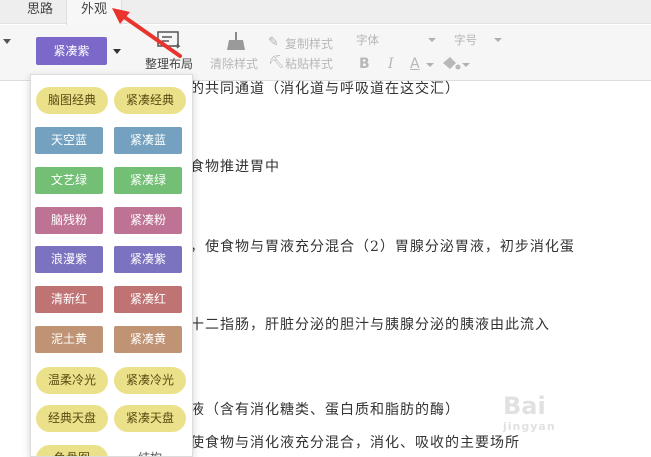 The image size is (651, 457). Describe the element at coordinates (234, 63) in the screenshot. I see `clear-style-label: 清除样式` at that location.